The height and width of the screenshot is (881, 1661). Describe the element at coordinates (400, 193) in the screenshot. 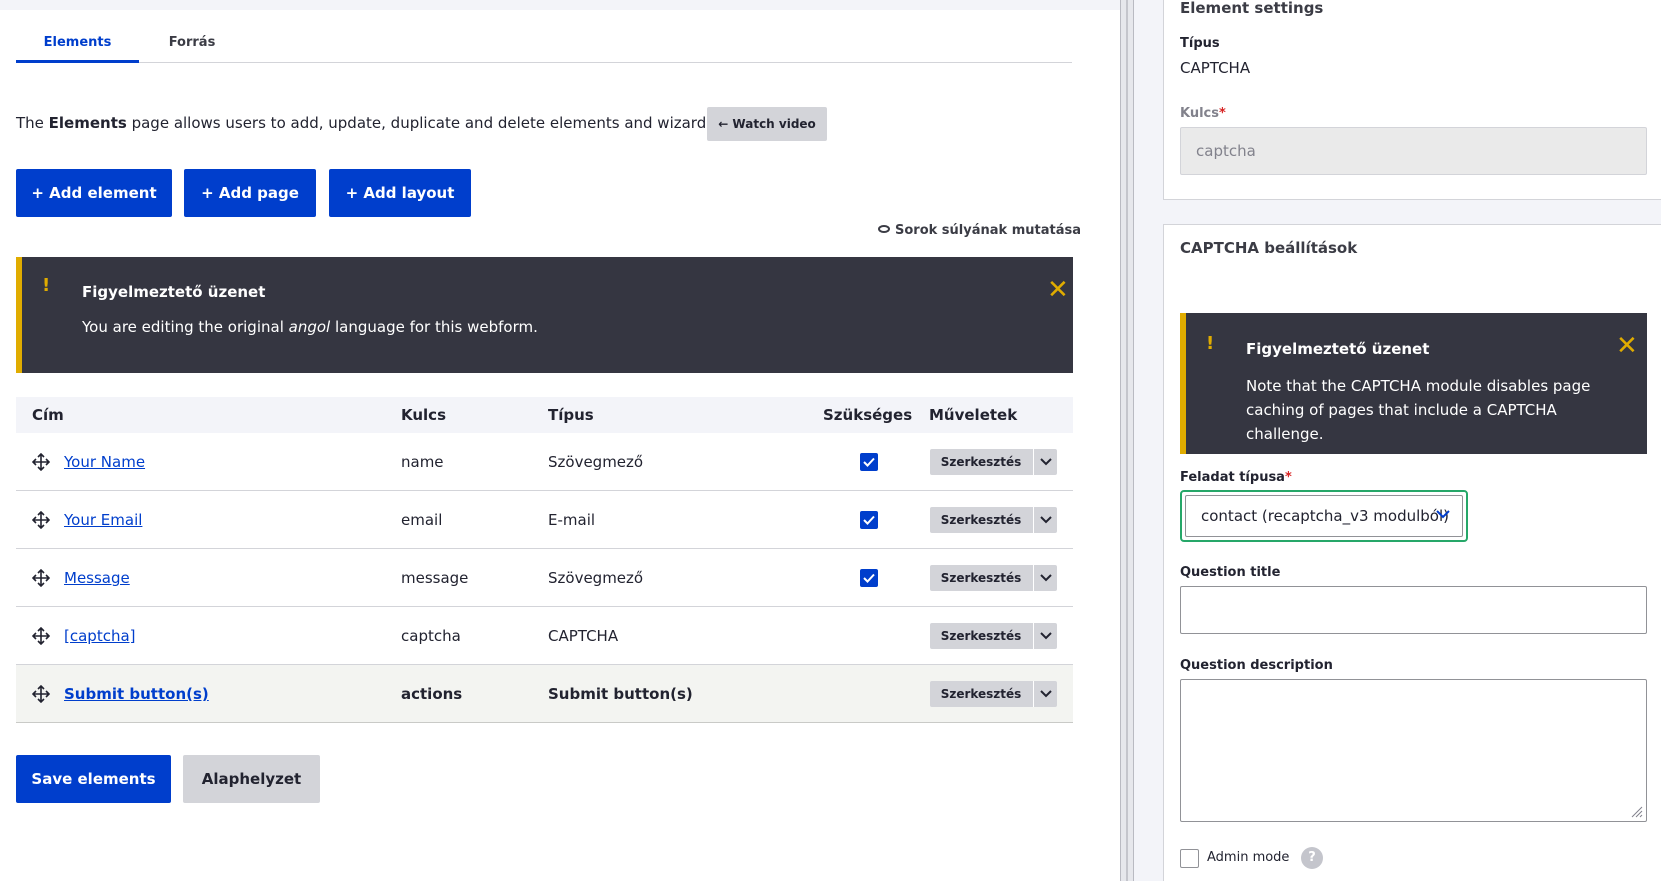

I see `add-layout-button: + Add layout` at that location.